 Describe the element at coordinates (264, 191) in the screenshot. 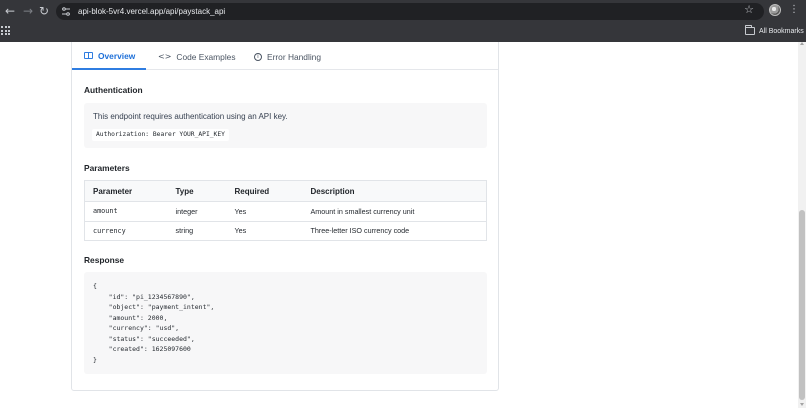

I see `column-header: Required` at that location.